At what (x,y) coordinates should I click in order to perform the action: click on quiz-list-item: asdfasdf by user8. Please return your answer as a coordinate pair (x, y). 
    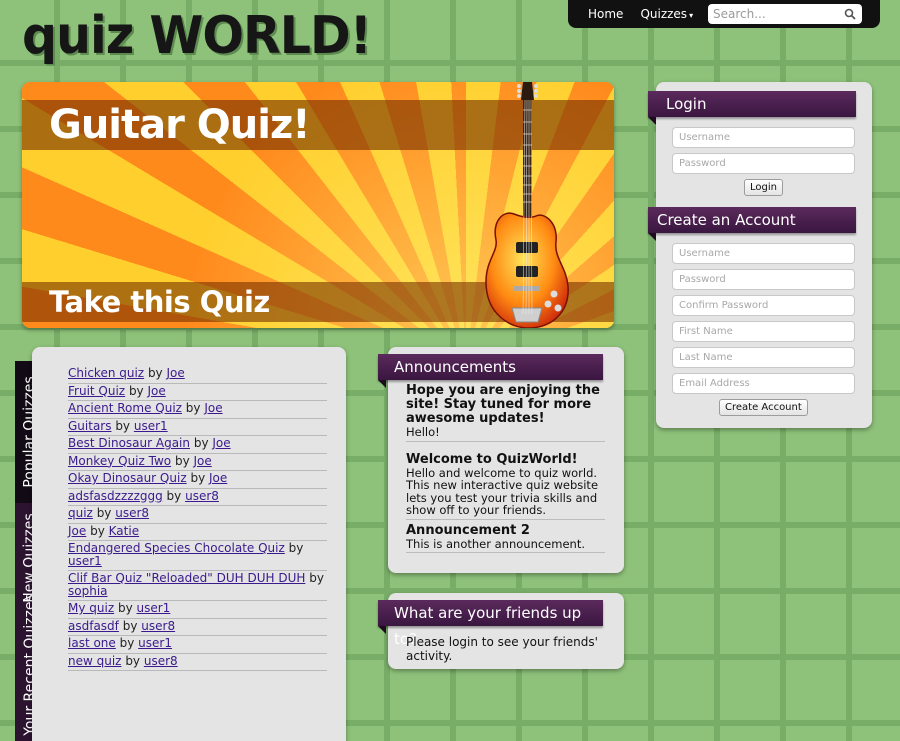
    Looking at the image, I should click on (197, 627).